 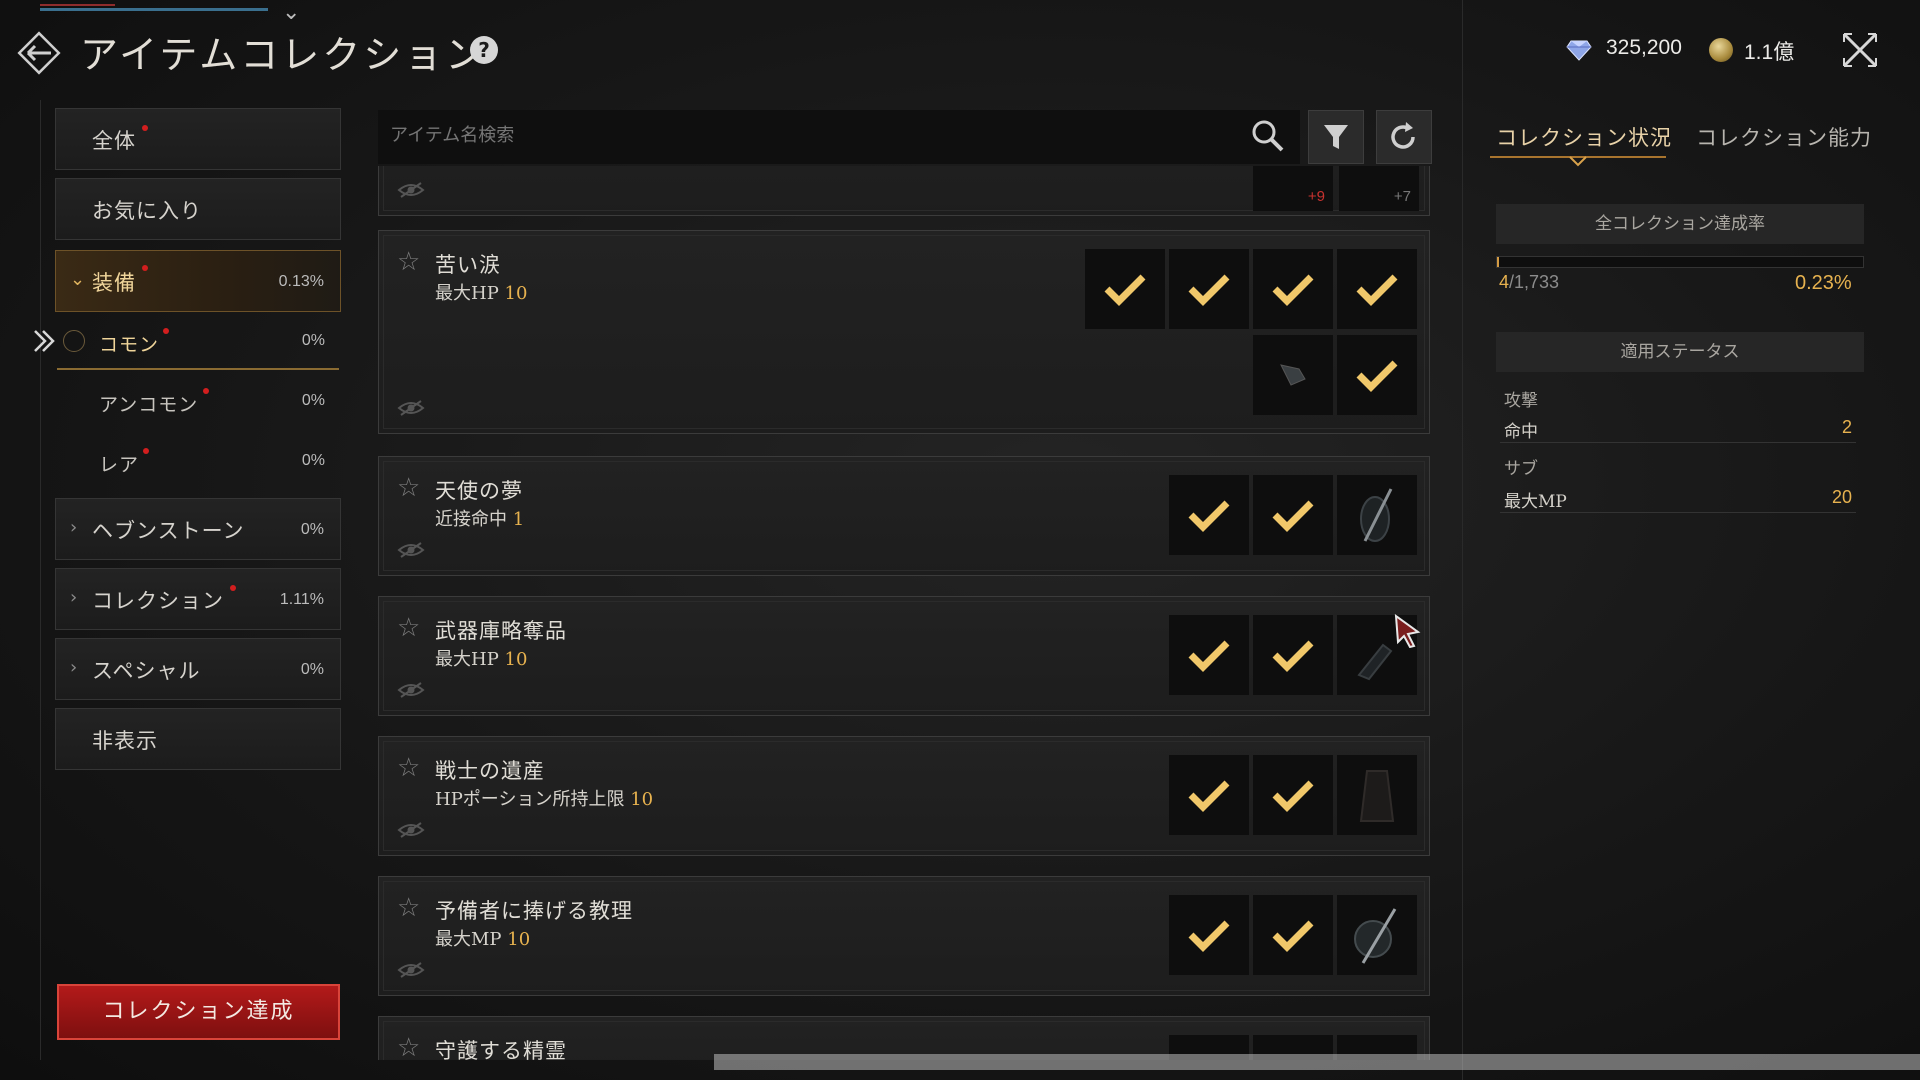 What do you see at coordinates (283, 55) in the screenshot?
I see `page-title: アイテムコレクション` at bounding box center [283, 55].